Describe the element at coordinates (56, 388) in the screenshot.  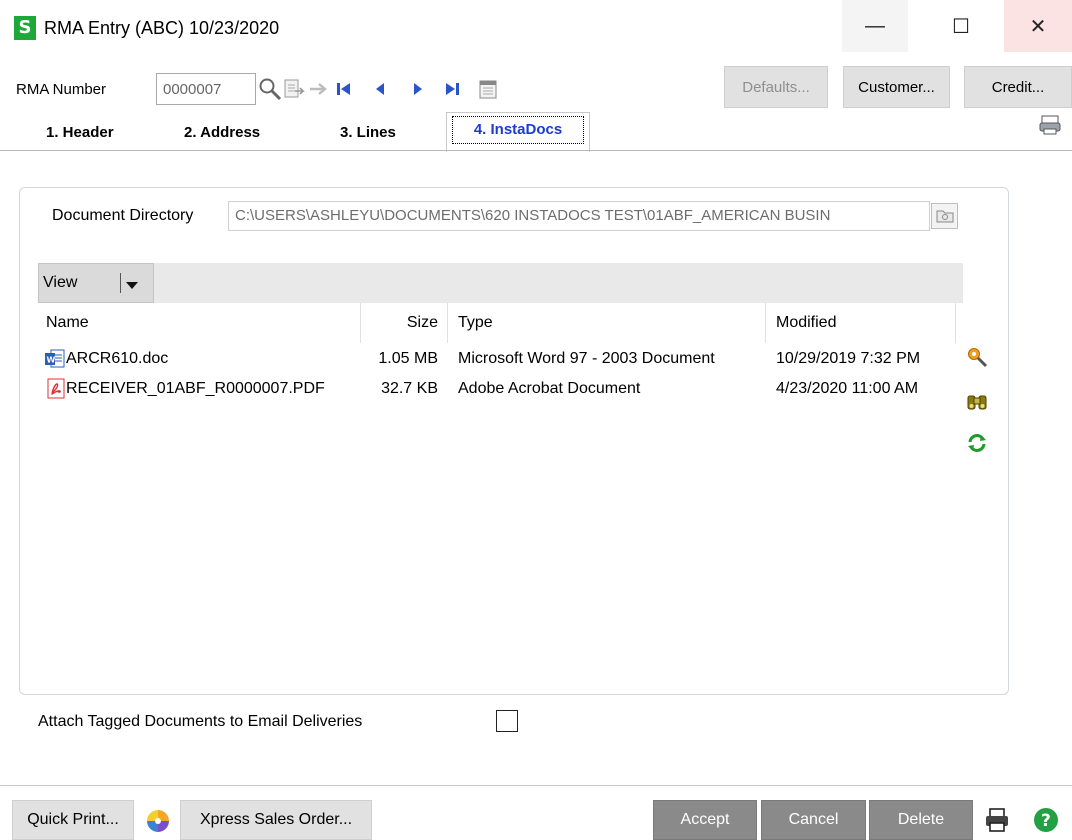
I see `pdf-icon` at that location.